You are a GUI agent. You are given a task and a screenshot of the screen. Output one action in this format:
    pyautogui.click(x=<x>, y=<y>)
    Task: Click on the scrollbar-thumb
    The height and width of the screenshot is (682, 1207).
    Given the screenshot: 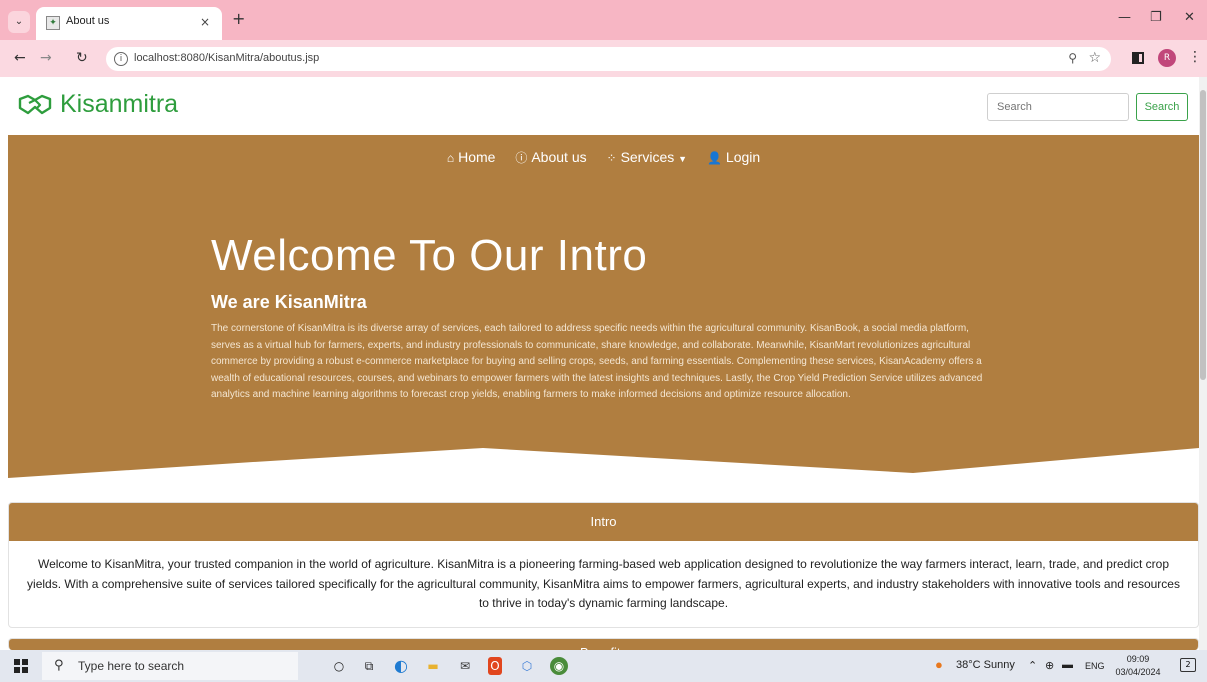 What is the action you would take?
    pyautogui.click(x=1203, y=235)
    